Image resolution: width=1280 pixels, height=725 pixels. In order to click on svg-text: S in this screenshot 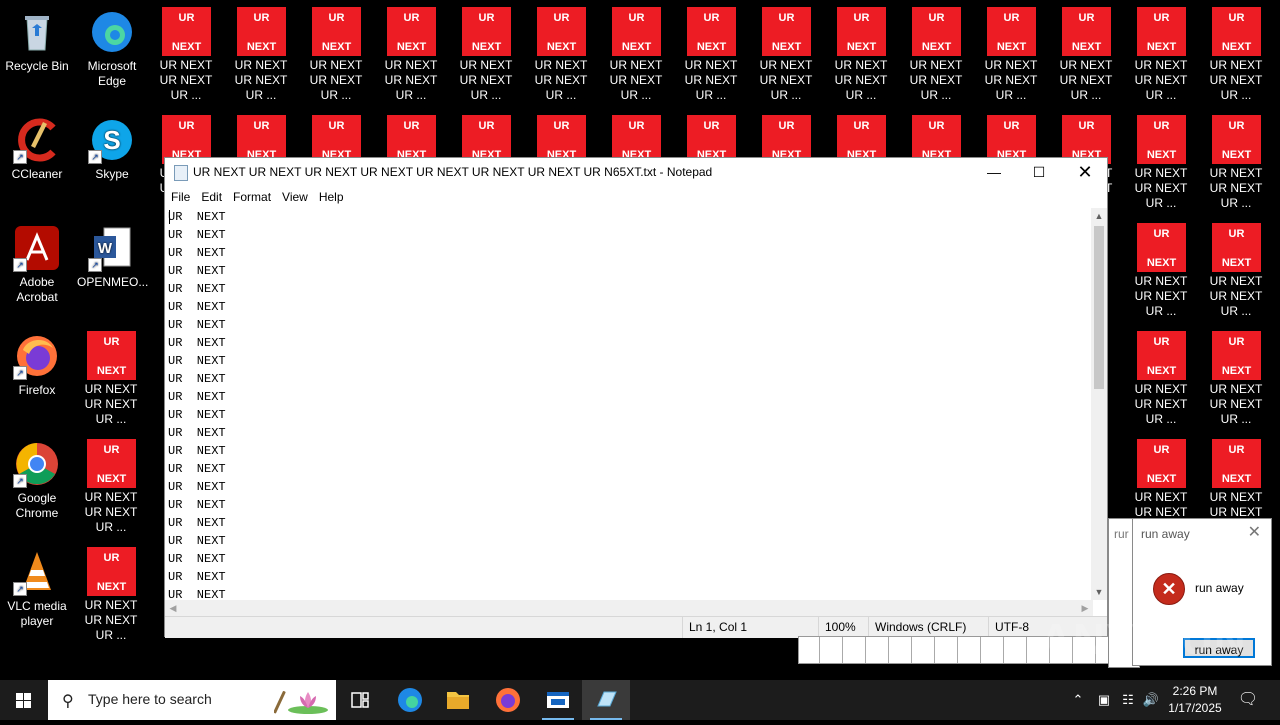, I will do `click(111, 140)`.